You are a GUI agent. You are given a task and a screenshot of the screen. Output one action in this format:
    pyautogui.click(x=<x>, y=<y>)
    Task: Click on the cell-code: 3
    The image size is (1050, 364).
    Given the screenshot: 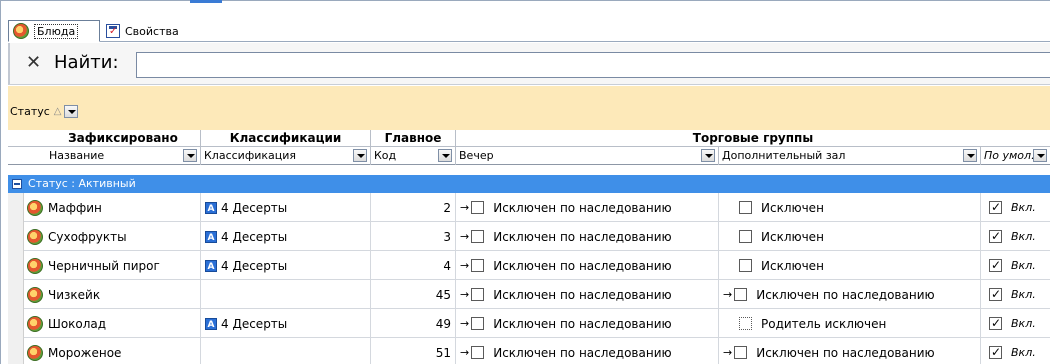 What is the action you would take?
    pyautogui.click(x=413, y=236)
    